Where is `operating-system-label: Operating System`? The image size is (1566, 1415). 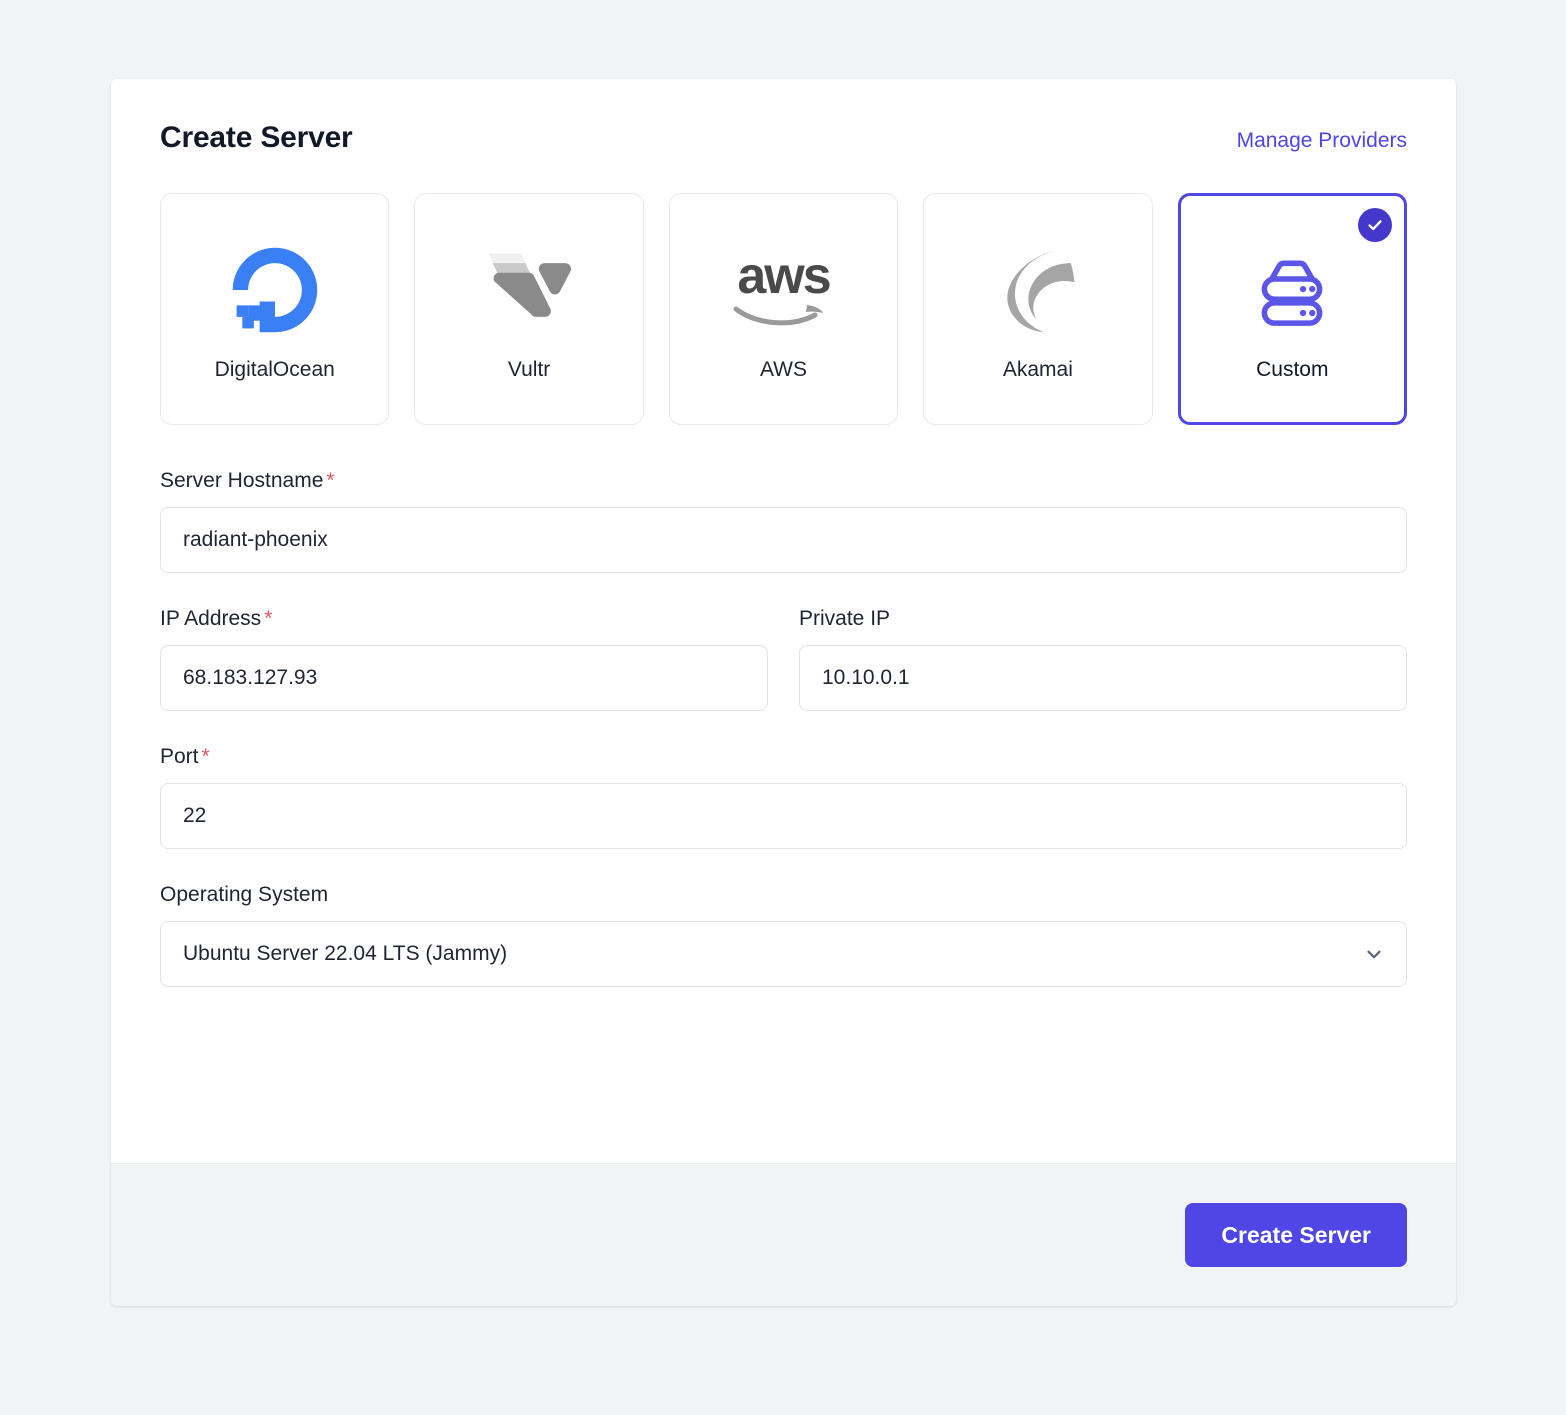
operating-system-label: Operating System is located at coordinates (244, 894).